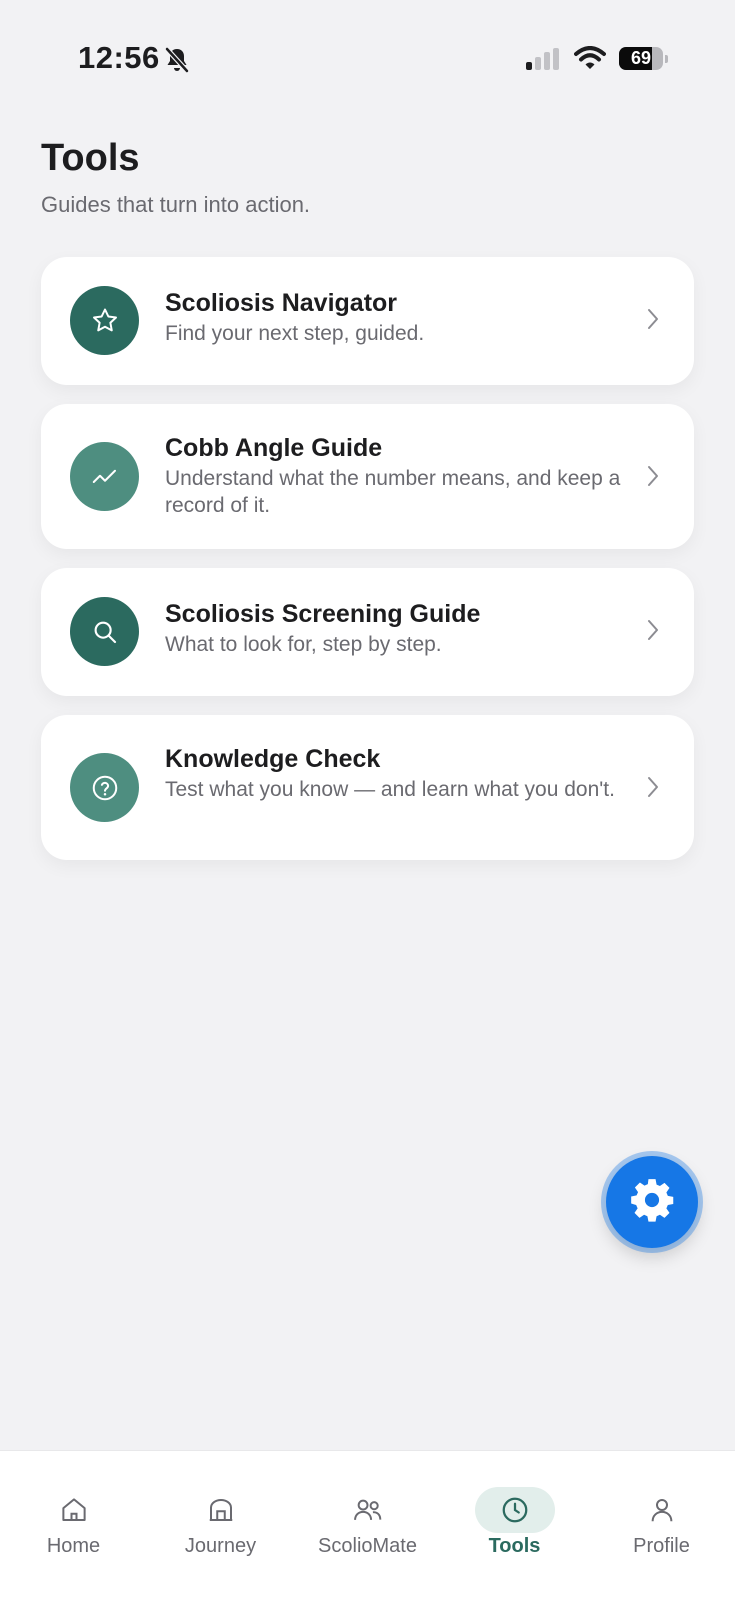 The width and height of the screenshot is (735, 1601). Describe the element at coordinates (73, 1546) in the screenshot. I see `tab-label: Home` at that location.